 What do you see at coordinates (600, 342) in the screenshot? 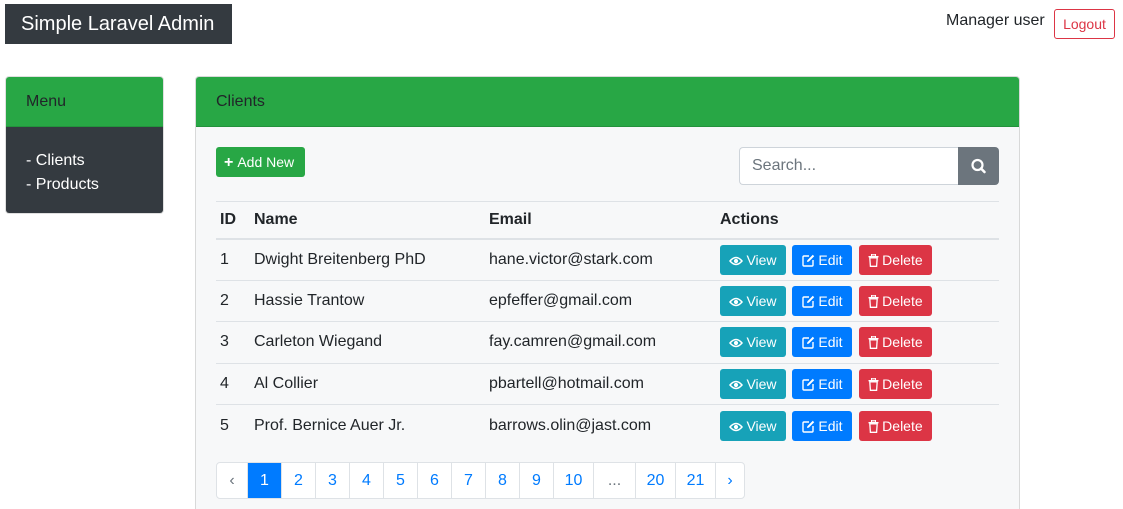
I see `cell-email: fay.camren@gmail.com` at bounding box center [600, 342].